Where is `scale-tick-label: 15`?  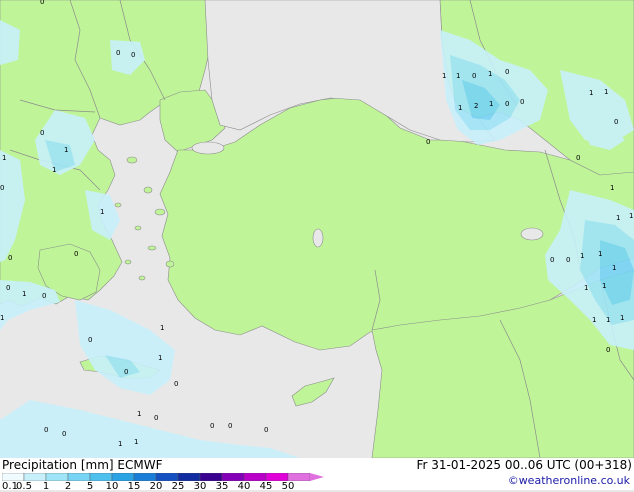
scale-tick-label: 15 is located at coordinates (134, 486).